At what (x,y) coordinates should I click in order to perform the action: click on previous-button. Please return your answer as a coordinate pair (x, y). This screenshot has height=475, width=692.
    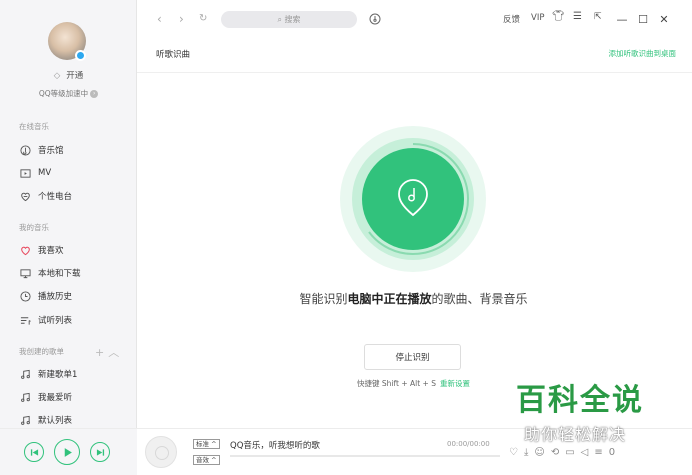
    Looking at the image, I should click on (34, 452).